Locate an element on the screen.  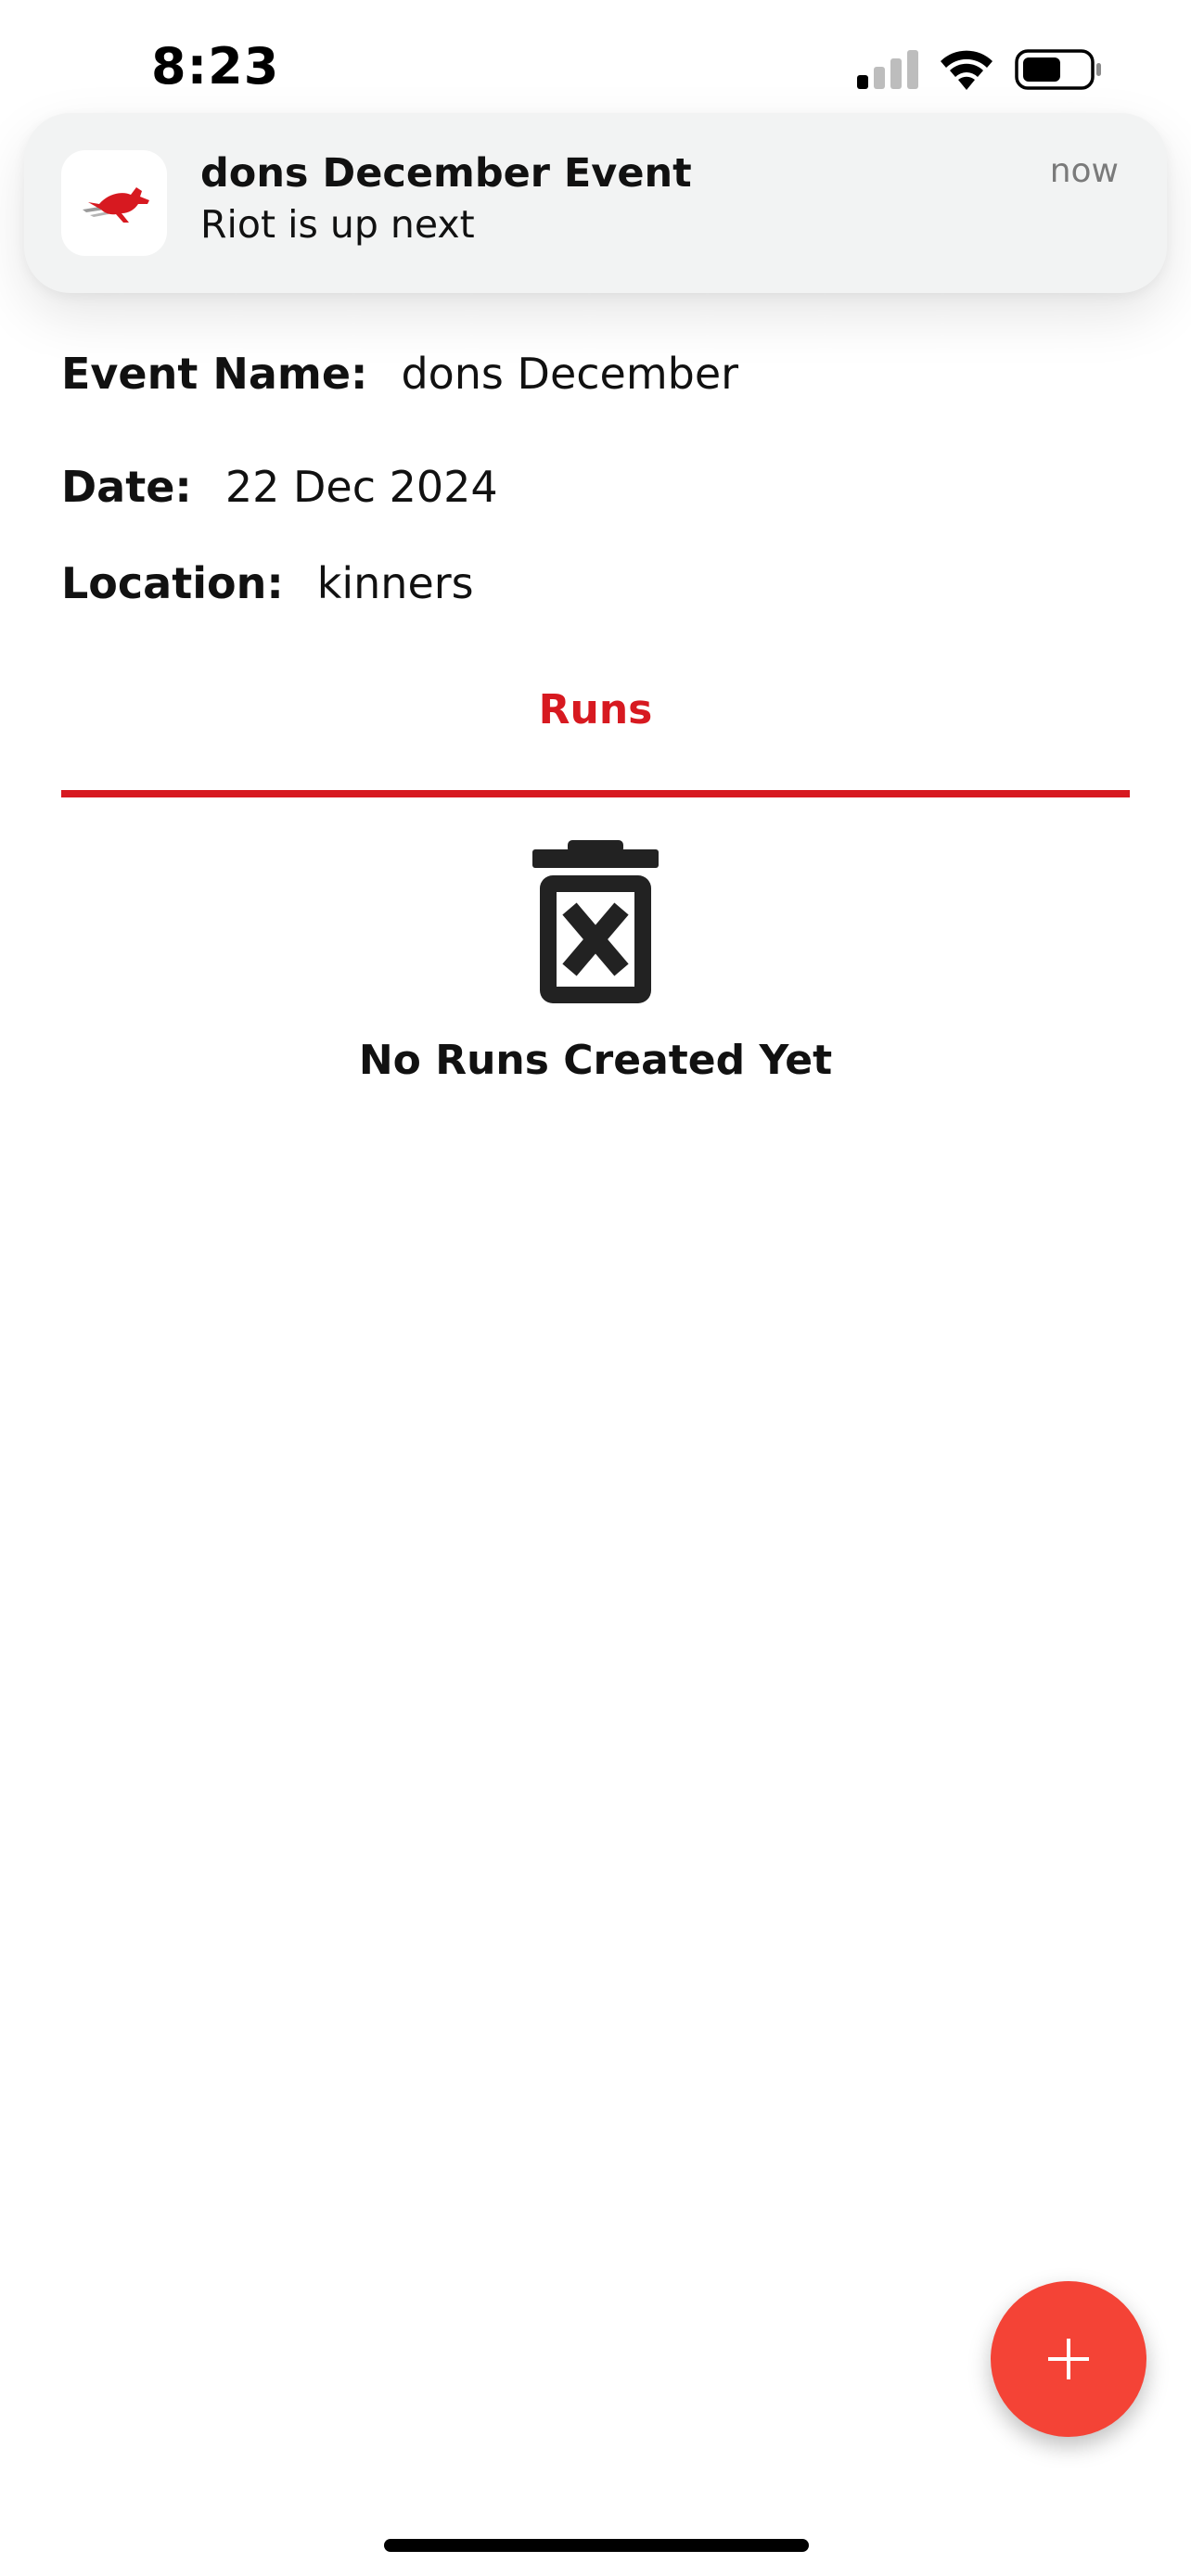
event-location-value: kinners is located at coordinates (395, 583).